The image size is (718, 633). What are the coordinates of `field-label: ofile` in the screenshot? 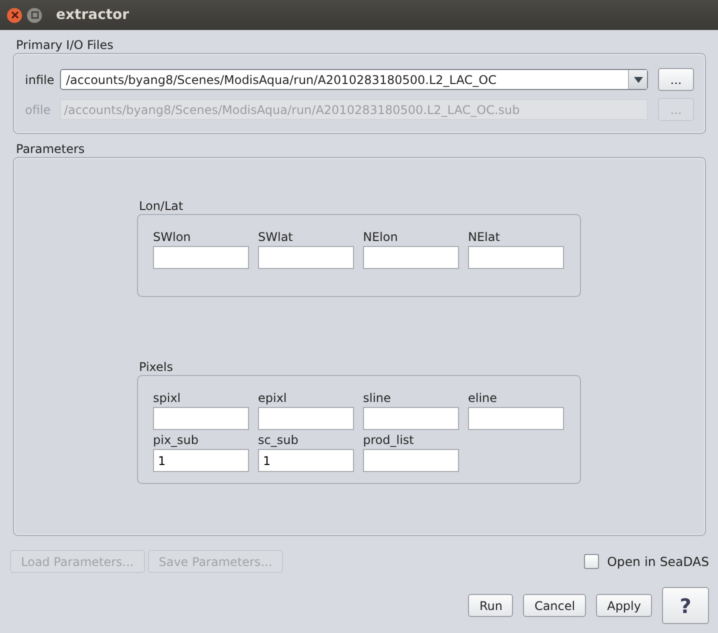 It's located at (38, 109).